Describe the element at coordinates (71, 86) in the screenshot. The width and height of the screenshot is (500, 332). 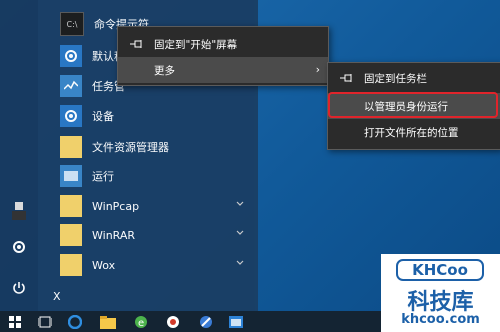
I see `task-manager-icon` at that location.